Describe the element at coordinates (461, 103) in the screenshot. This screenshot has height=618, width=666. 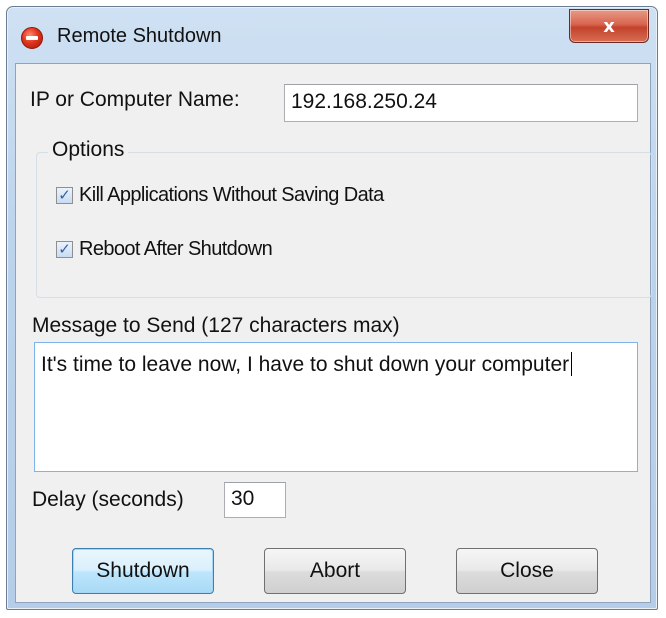
I see `ip-input: 192.168.250.24` at that location.